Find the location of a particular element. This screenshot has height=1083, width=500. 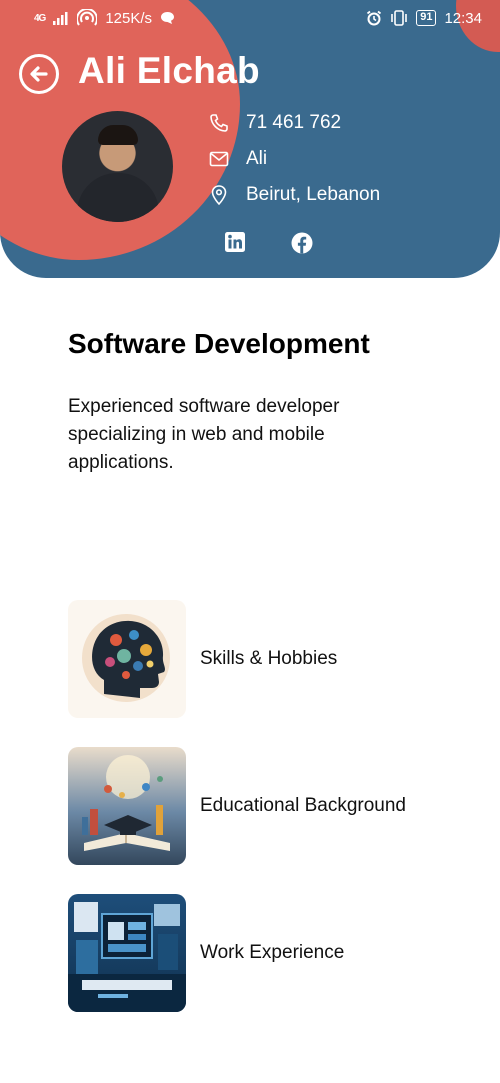

clock: 12:34 is located at coordinates (463, 18).